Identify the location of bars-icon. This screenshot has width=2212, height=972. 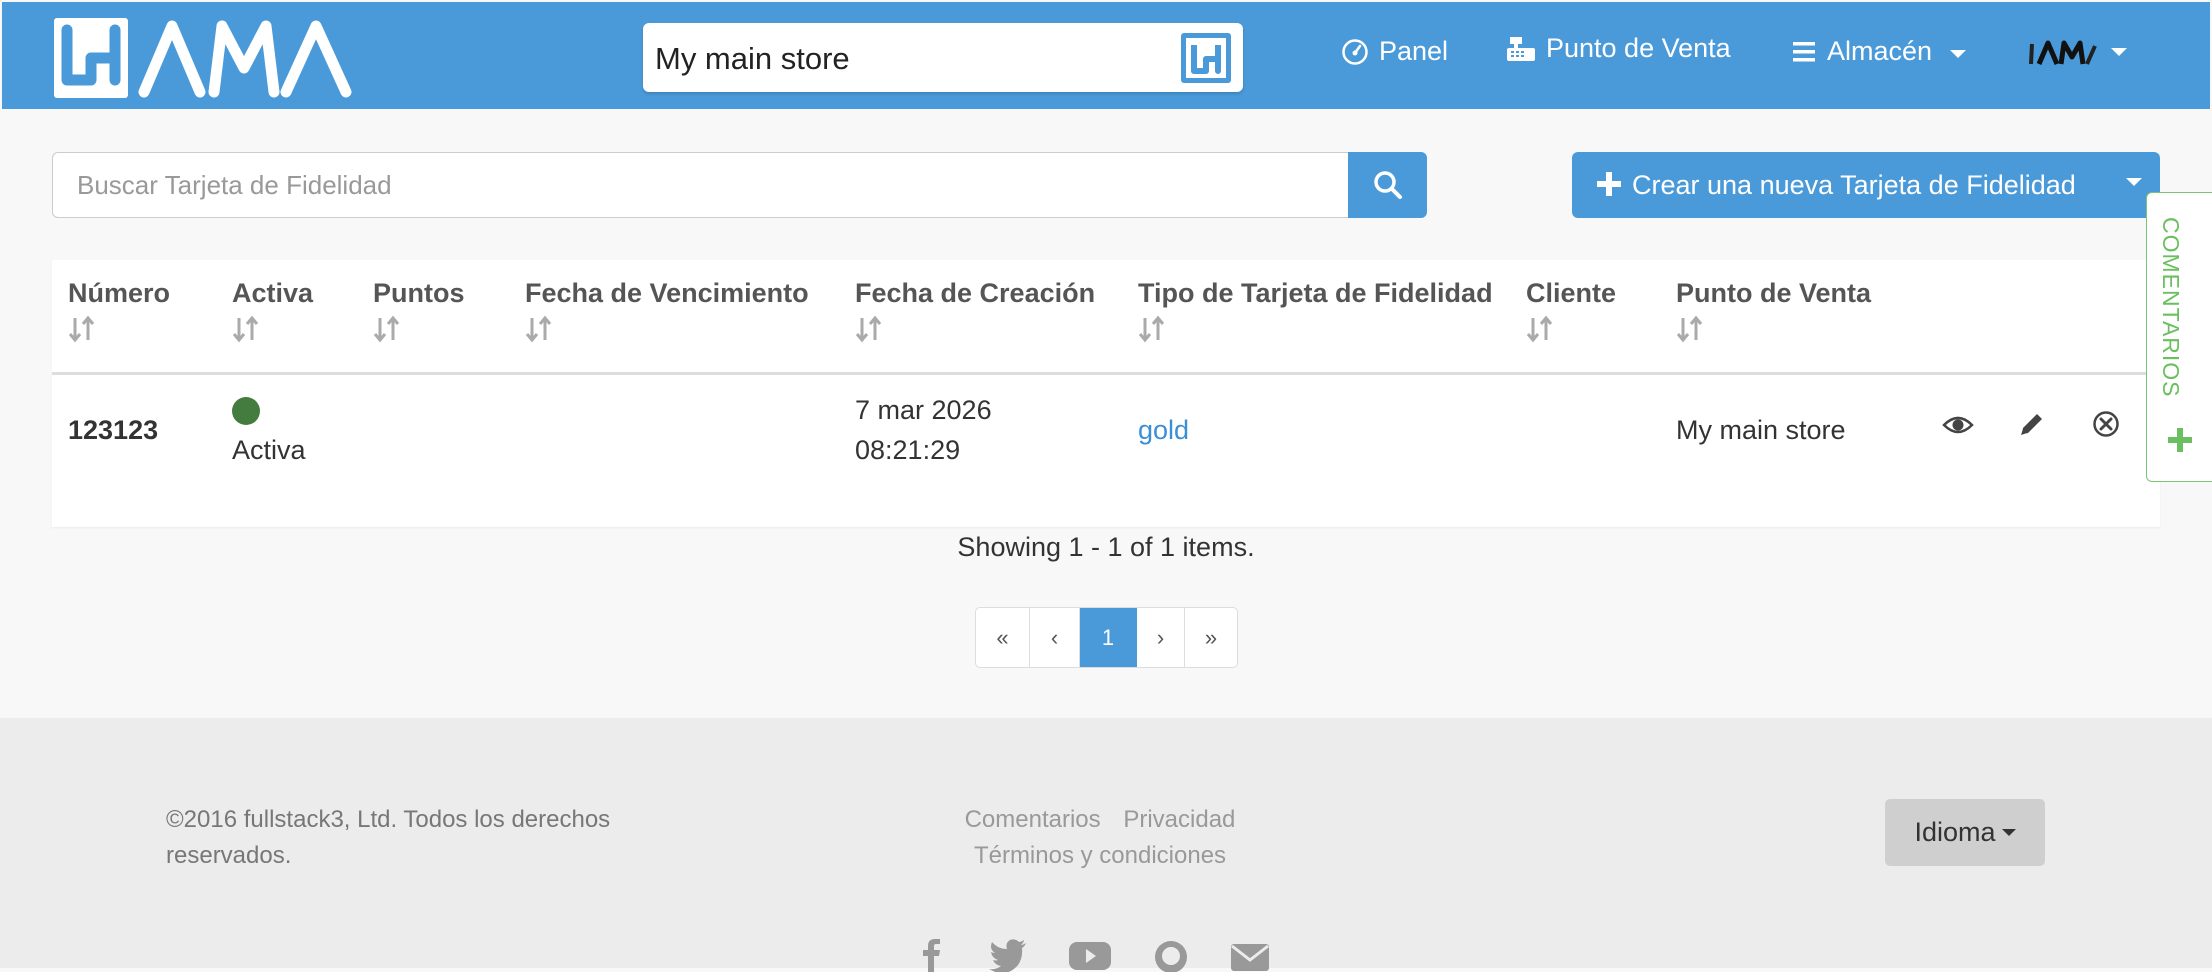
(1804, 51).